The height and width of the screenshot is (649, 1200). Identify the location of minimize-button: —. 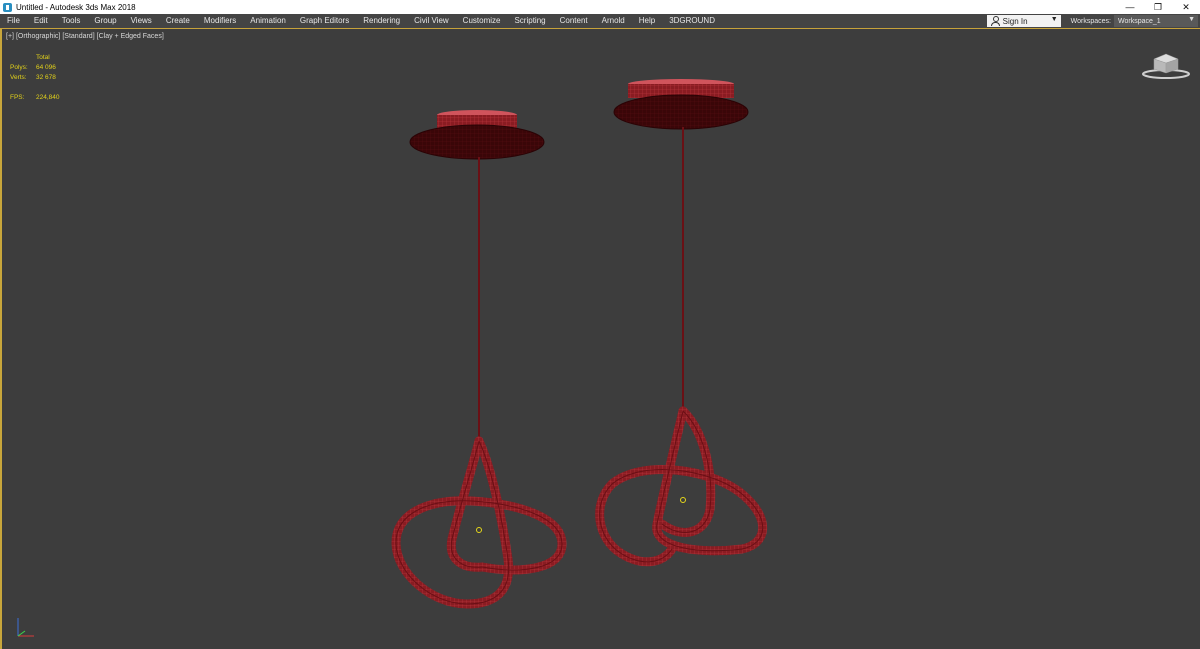
(1130, 7).